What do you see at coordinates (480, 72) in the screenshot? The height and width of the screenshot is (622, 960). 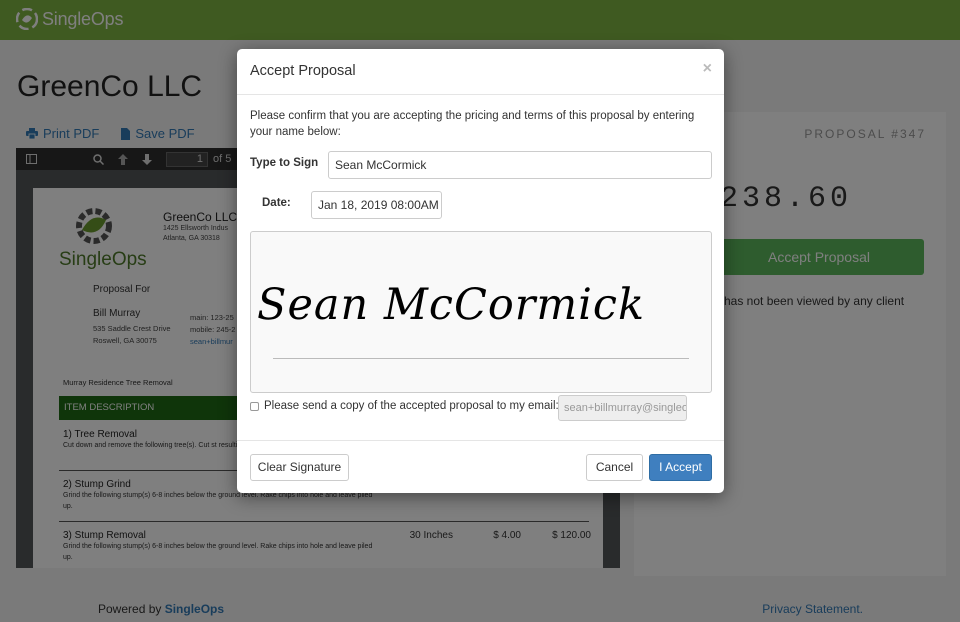 I see `modal-header: Accept Proposal ×` at bounding box center [480, 72].